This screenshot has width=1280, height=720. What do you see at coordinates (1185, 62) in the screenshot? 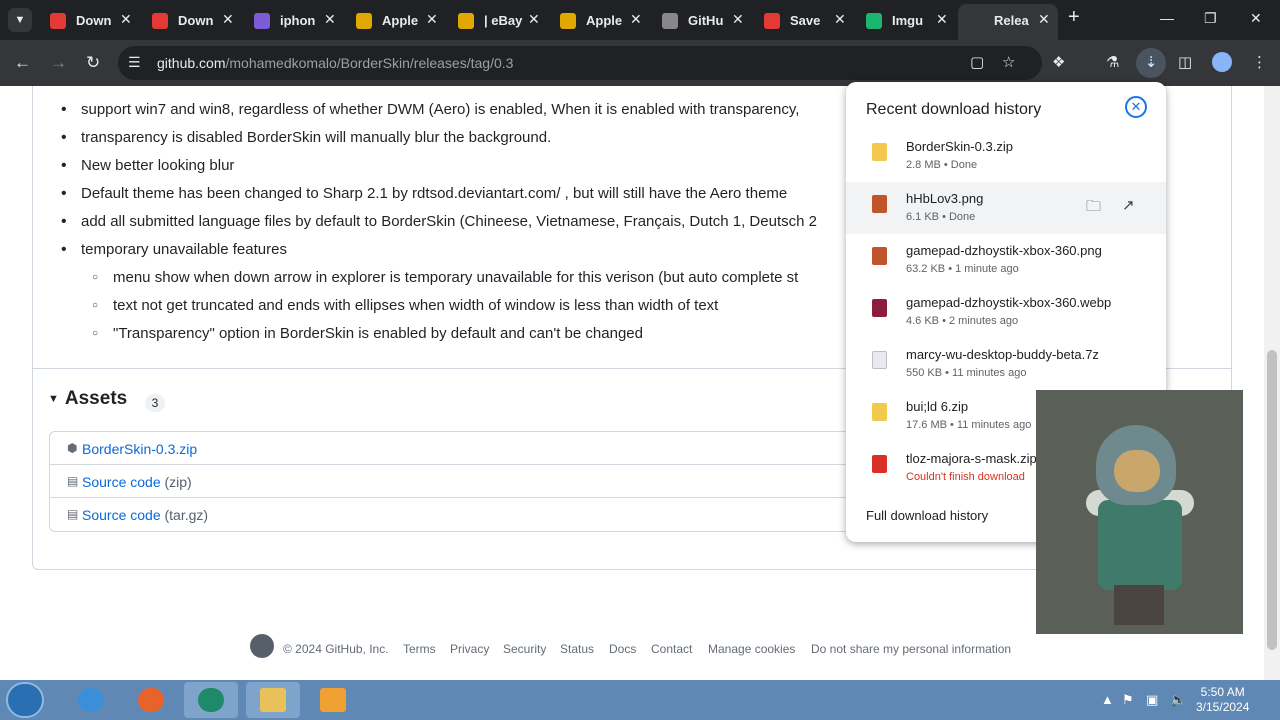
I see `side-panel-icon: ◫` at bounding box center [1185, 62].